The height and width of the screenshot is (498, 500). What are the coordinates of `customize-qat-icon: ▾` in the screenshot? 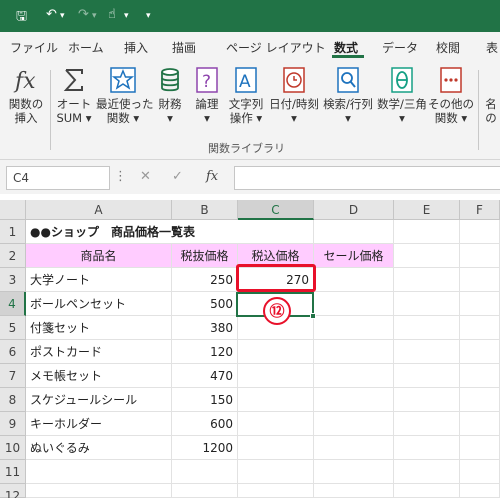 It's located at (148, 16).